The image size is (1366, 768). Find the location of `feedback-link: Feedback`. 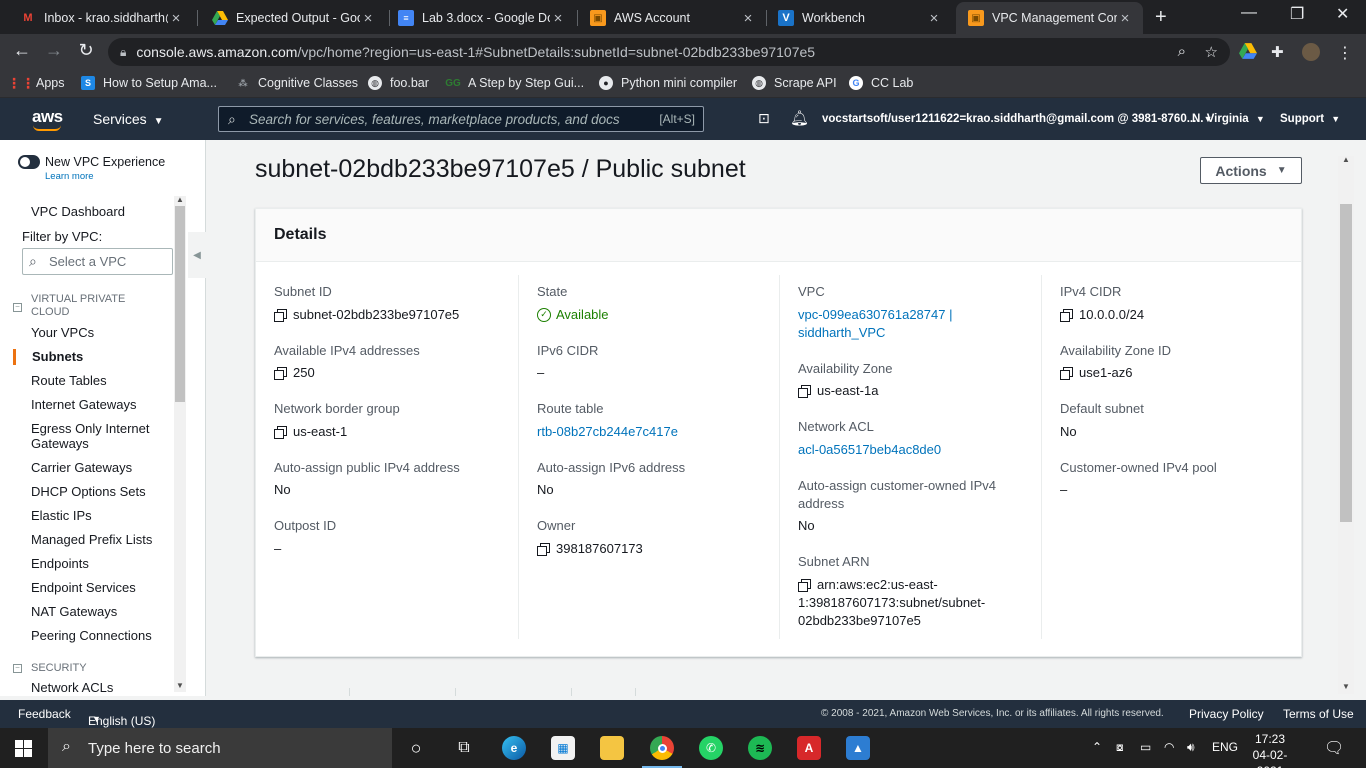

feedback-link: Feedback is located at coordinates (44, 714).